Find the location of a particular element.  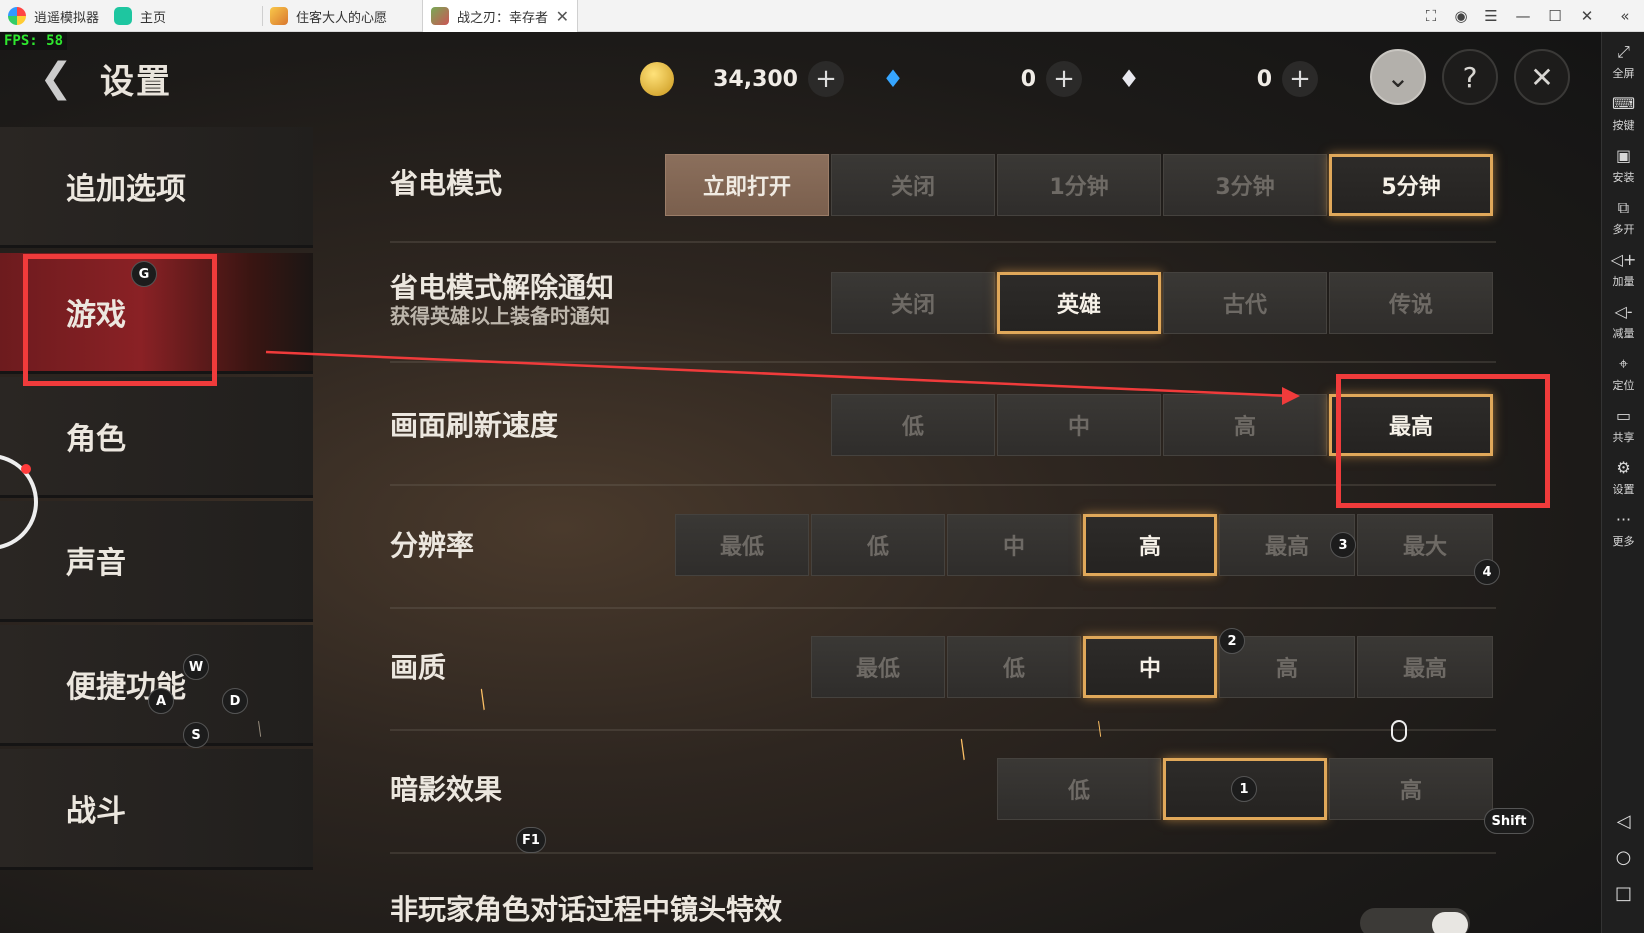

sidebar-item-keyboard: ⌨ 按键 is located at coordinates (1623, 114).